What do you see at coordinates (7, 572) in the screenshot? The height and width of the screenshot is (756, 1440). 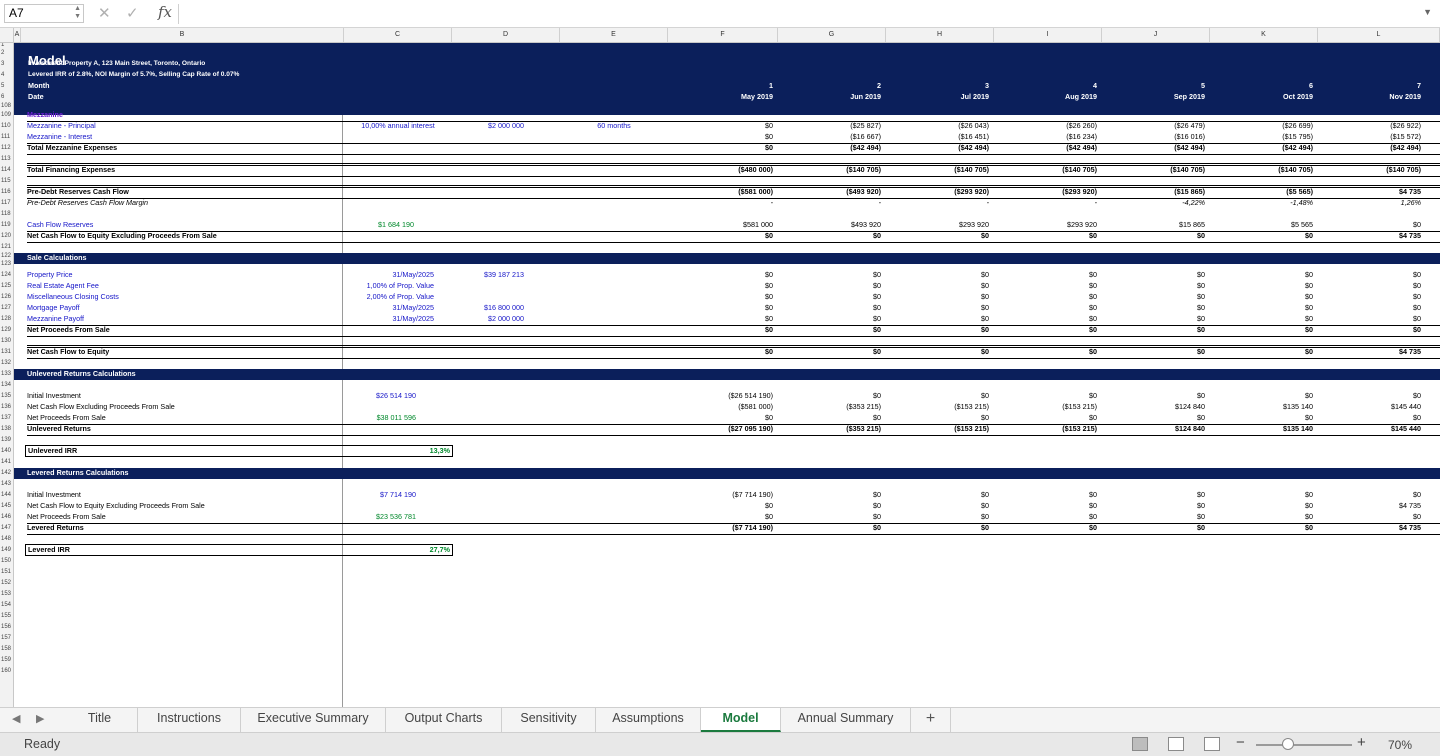 I see `row-header-151: 151` at bounding box center [7, 572].